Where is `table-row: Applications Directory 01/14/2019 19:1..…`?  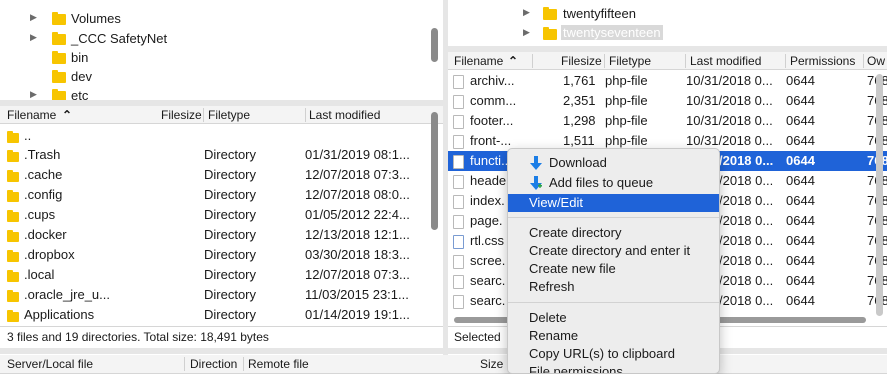
table-row: Applications Directory 01/14/2019 19:1..… is located at coordinates (212, 315).